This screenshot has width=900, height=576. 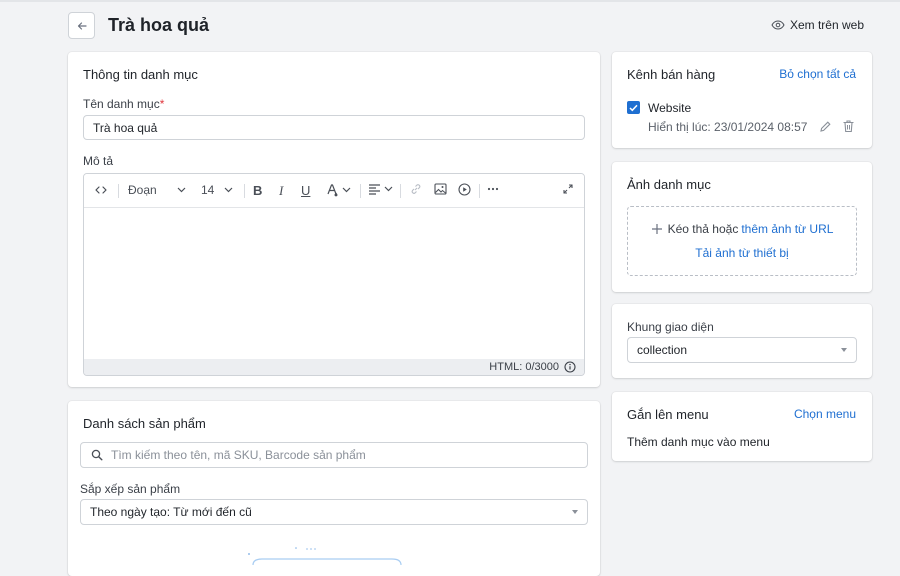 What do you see at coordinates (208, 190) in the screenshot?
I see `font-size-value: 14` at bounding box center [208, 190].